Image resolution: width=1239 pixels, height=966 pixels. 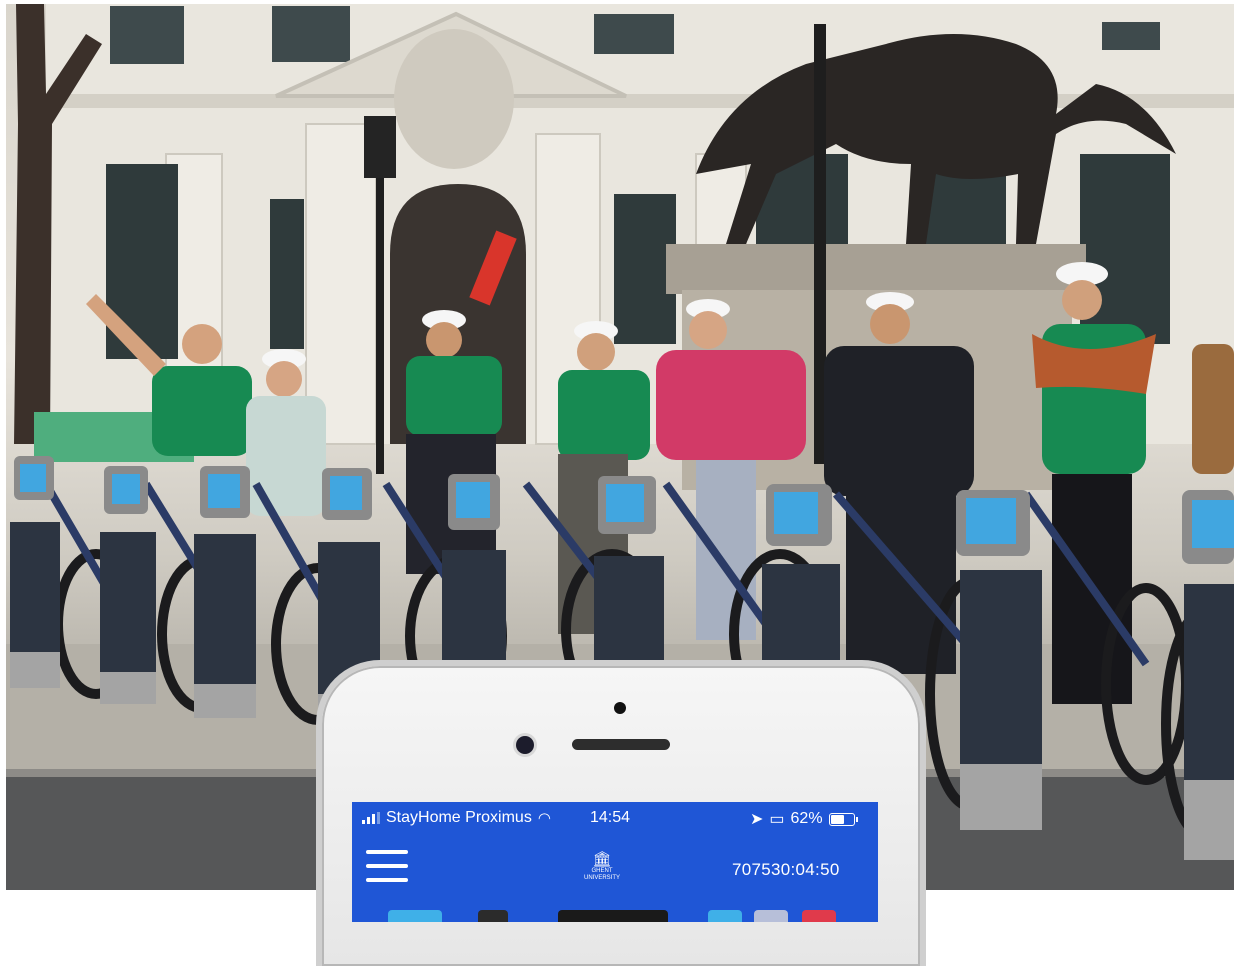 I want to click on logo-line2: UNIVERSITY, so click(x=601, y=878).